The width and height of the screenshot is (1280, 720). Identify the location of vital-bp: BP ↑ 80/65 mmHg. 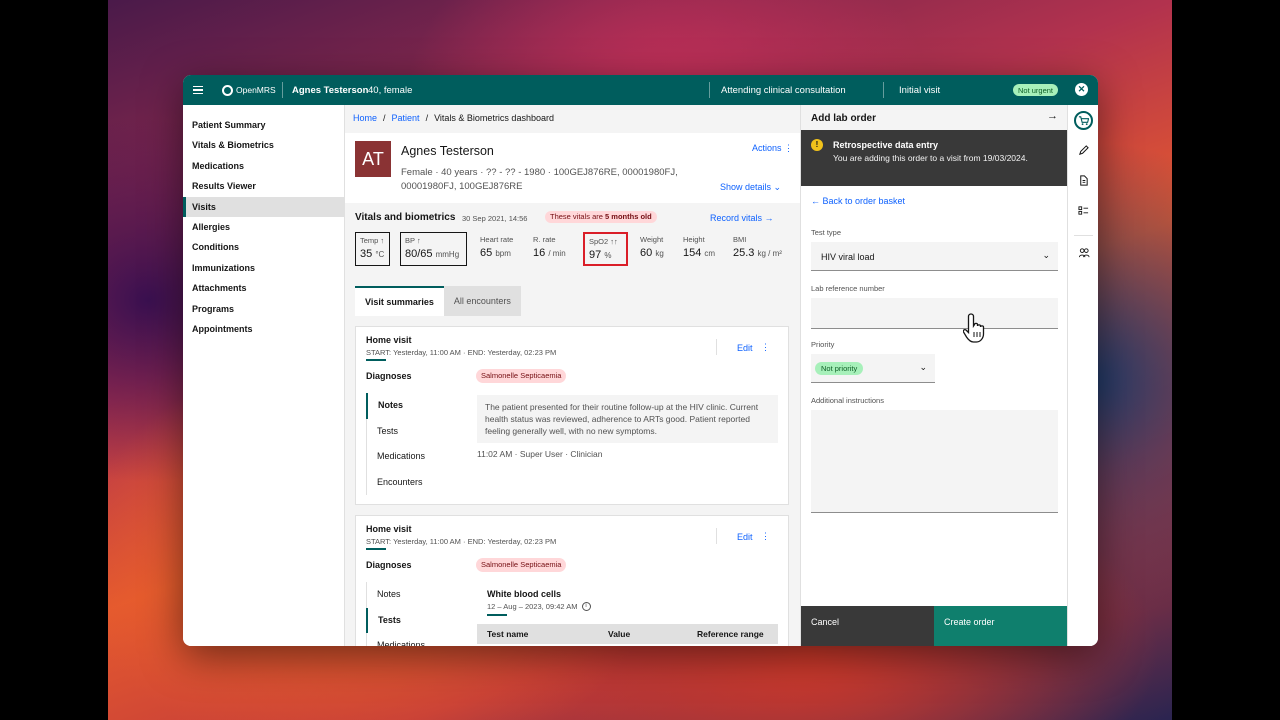
(433, 249).